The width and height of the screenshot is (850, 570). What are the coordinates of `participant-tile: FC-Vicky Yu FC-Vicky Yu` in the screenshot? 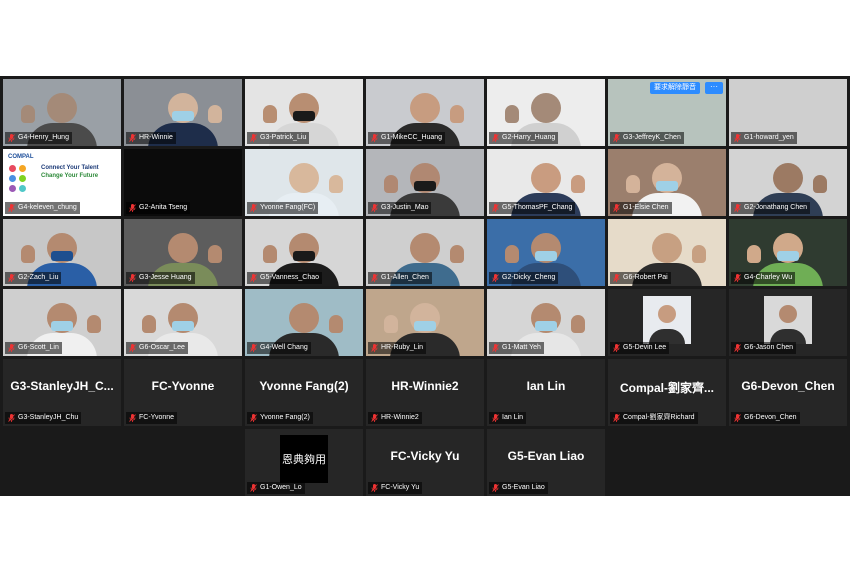 It's located at (425, 462).